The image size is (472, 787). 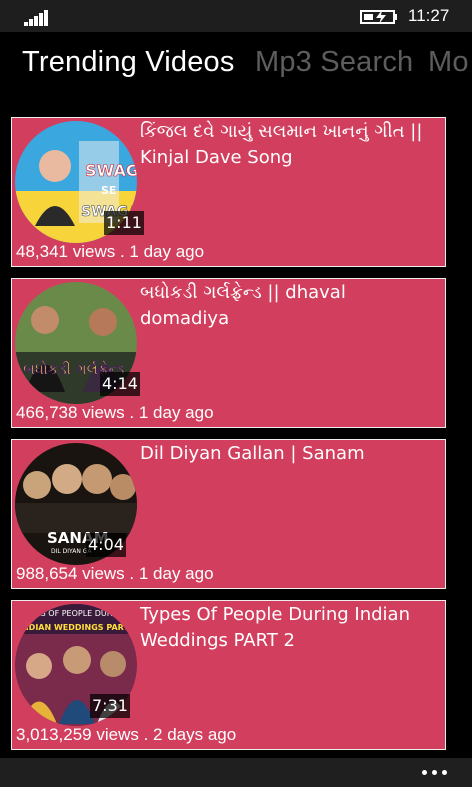 What do you see at coordinates (106, 545) in the screenshot?
I see `video-duration: 4:04` at bounding box center [106, 545].